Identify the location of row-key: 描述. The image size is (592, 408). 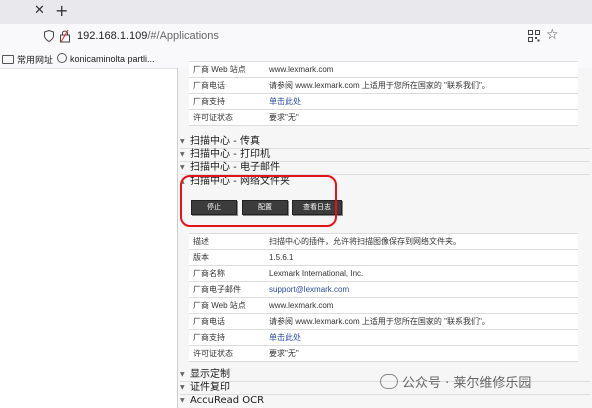
(227, 241).